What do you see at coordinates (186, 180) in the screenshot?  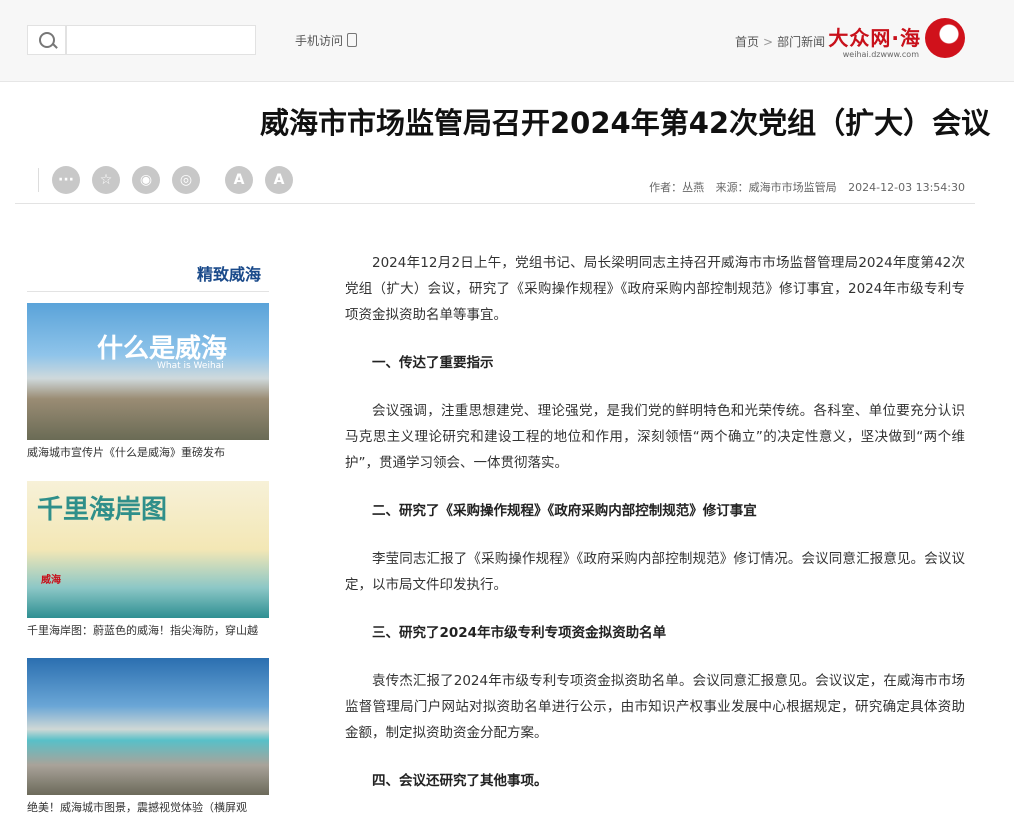 I see `wechat-share-icon: ◎` at bounding box center [186, 180].